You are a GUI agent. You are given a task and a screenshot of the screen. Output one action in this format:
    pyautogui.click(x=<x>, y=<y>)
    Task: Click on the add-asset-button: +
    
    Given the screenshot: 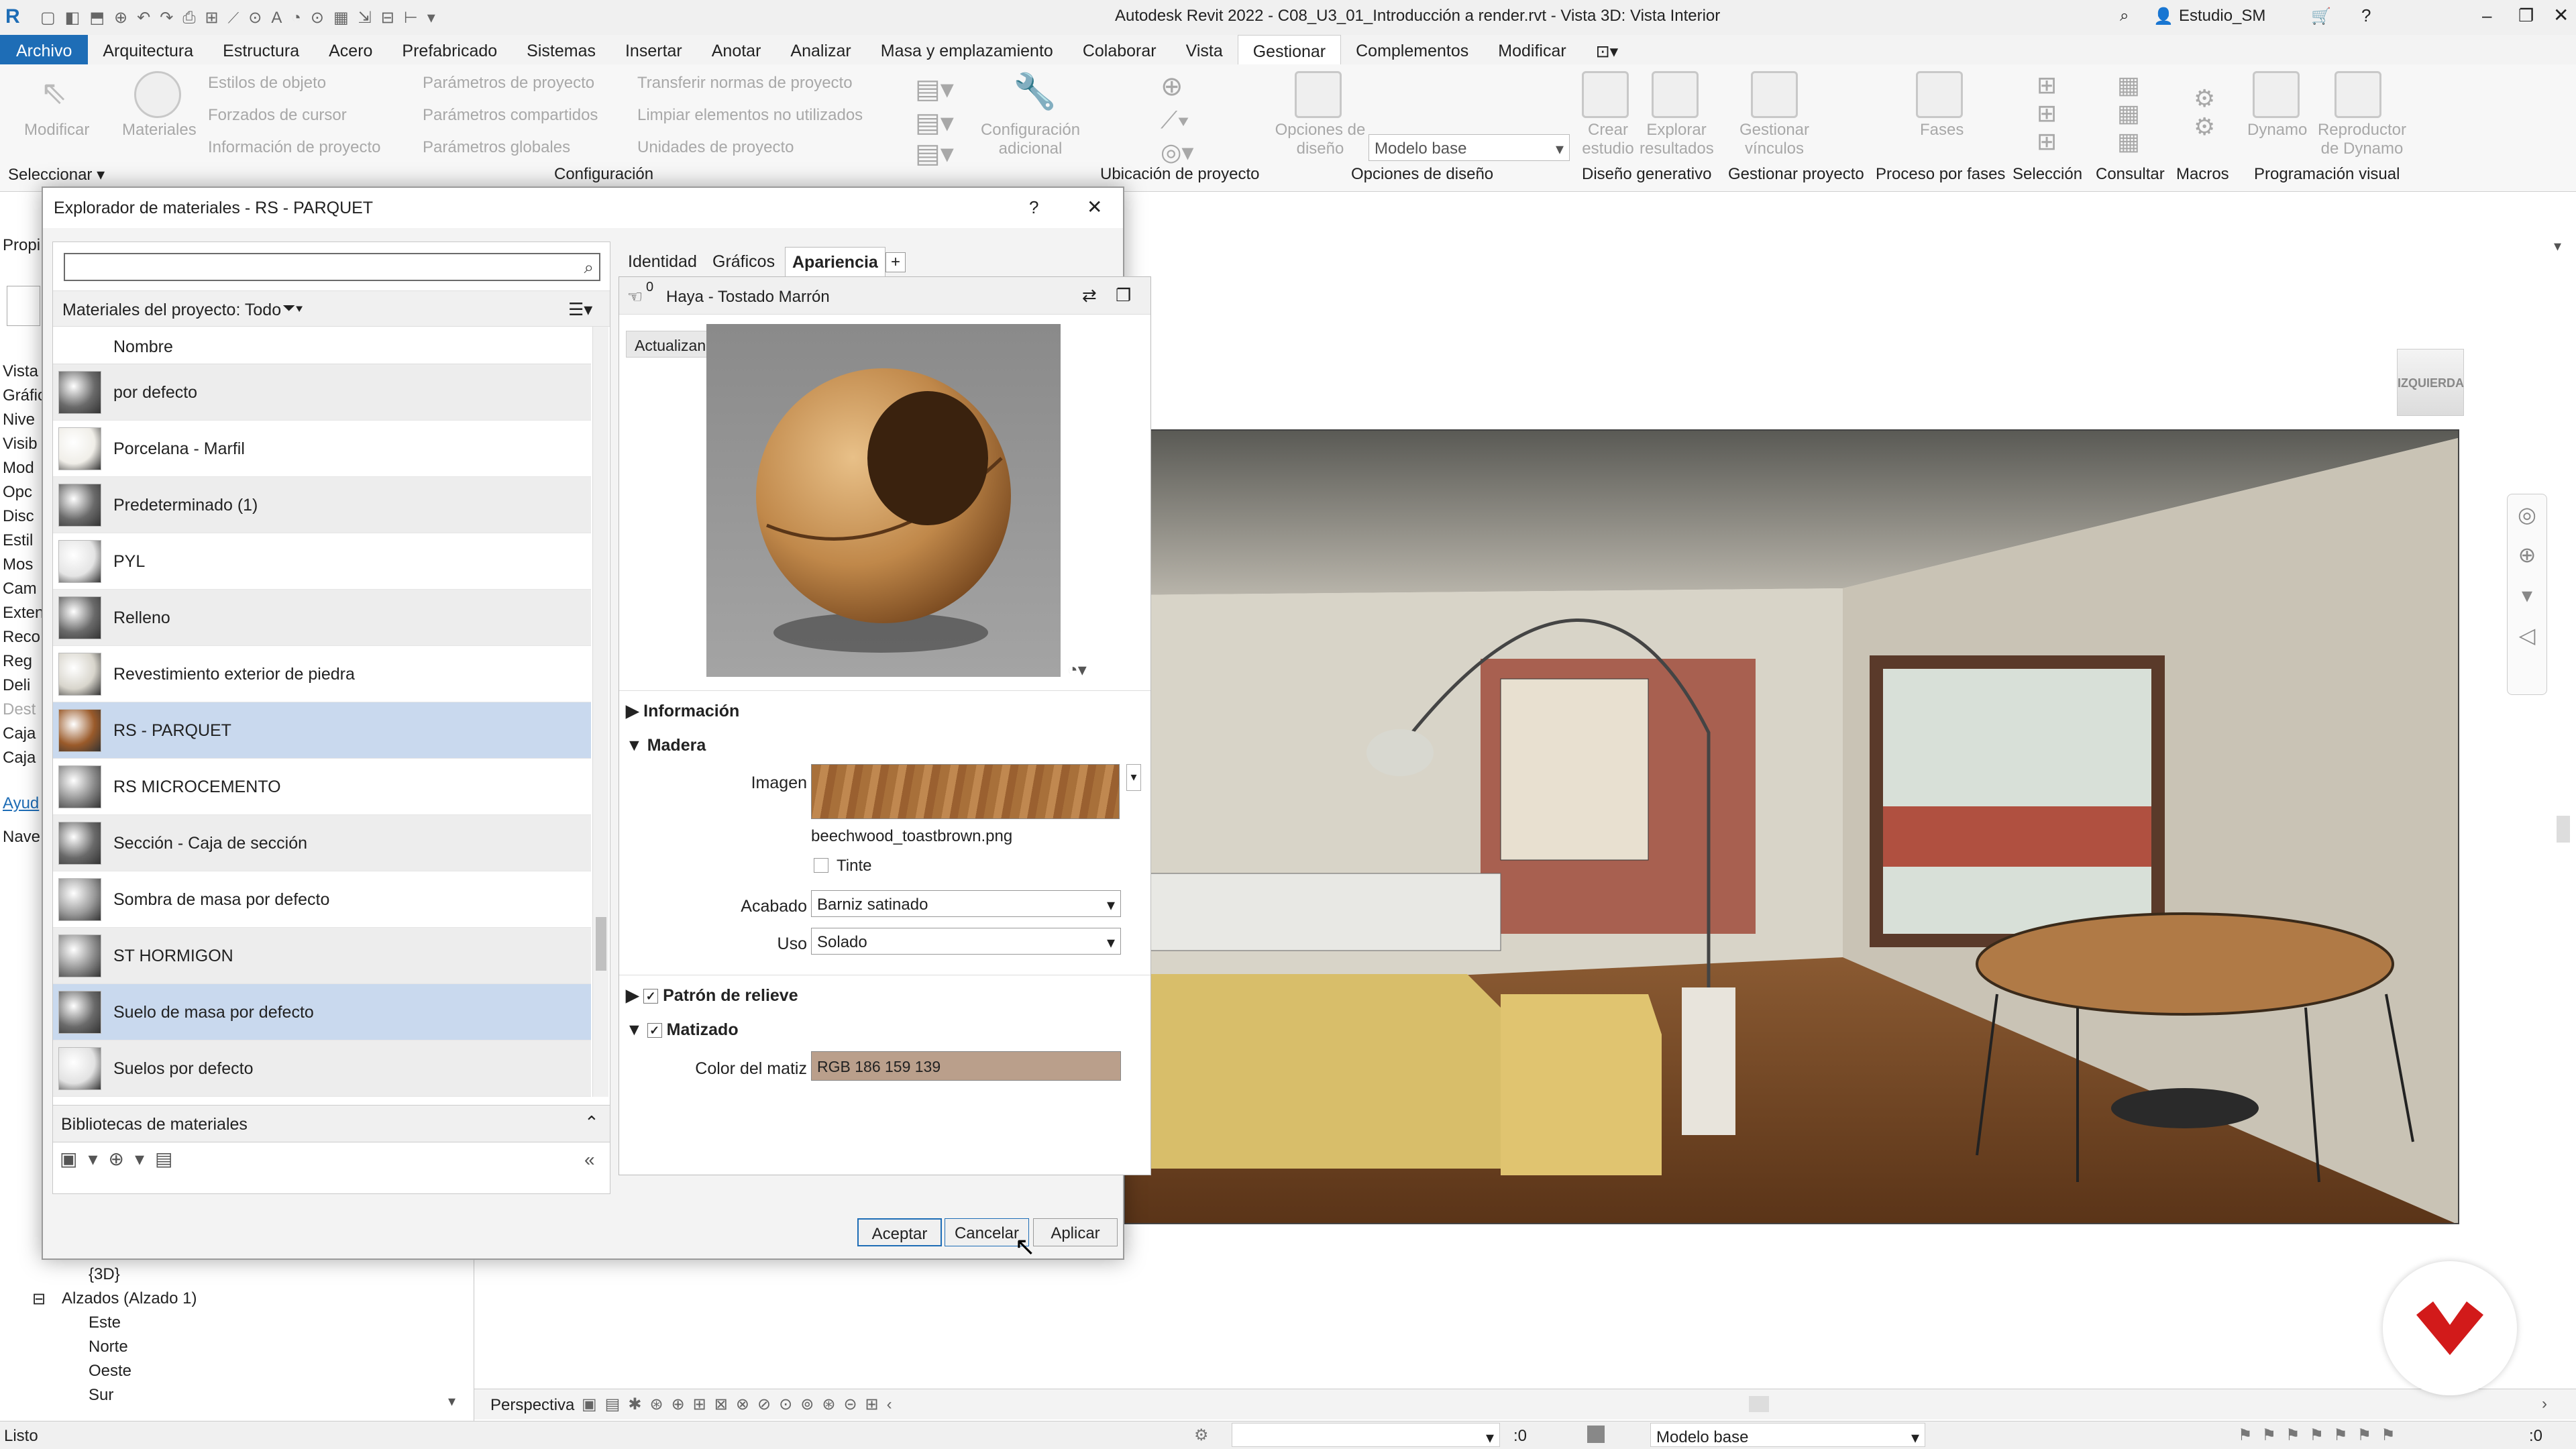 What is the action you would take?
    pyautogui.click(x=895, y=262)
    